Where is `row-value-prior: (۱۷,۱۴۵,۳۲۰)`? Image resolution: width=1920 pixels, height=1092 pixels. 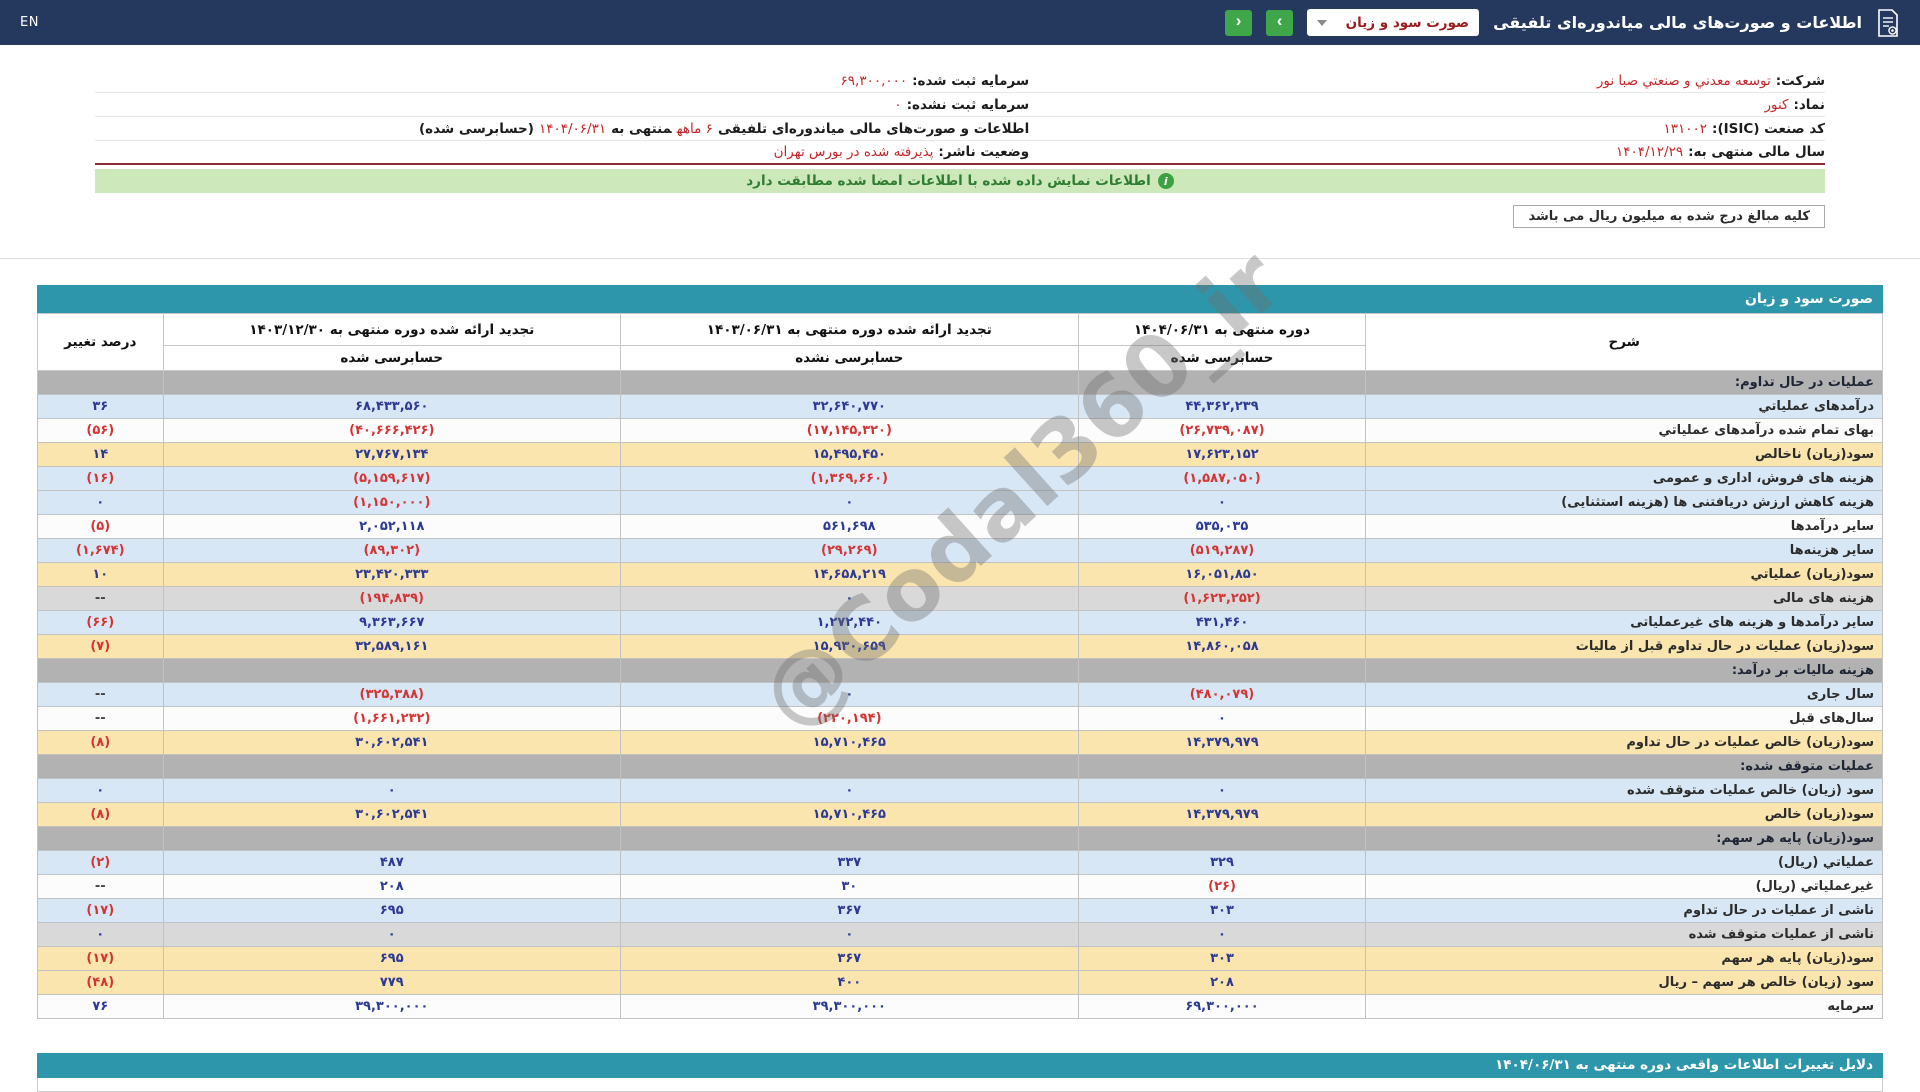 row-value-prior: (۱۷,۱۴۵,۳۲۰) is located at coordinates (849, 430).